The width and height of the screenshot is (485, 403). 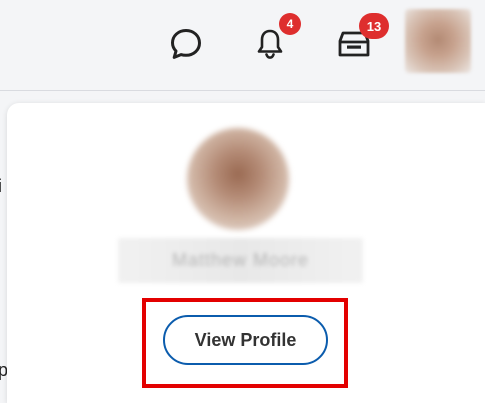 What do you see at coordinates (245, 340) in the screenshot?
I see `view-profile-button: View Profile` at bounding box center [245, 340].